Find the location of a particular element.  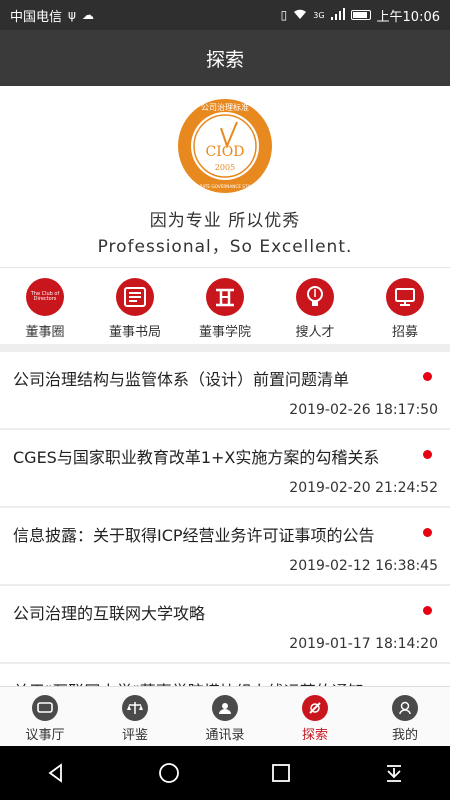

shortcut-label: 董事圈 is located at coordinates (45, 332).